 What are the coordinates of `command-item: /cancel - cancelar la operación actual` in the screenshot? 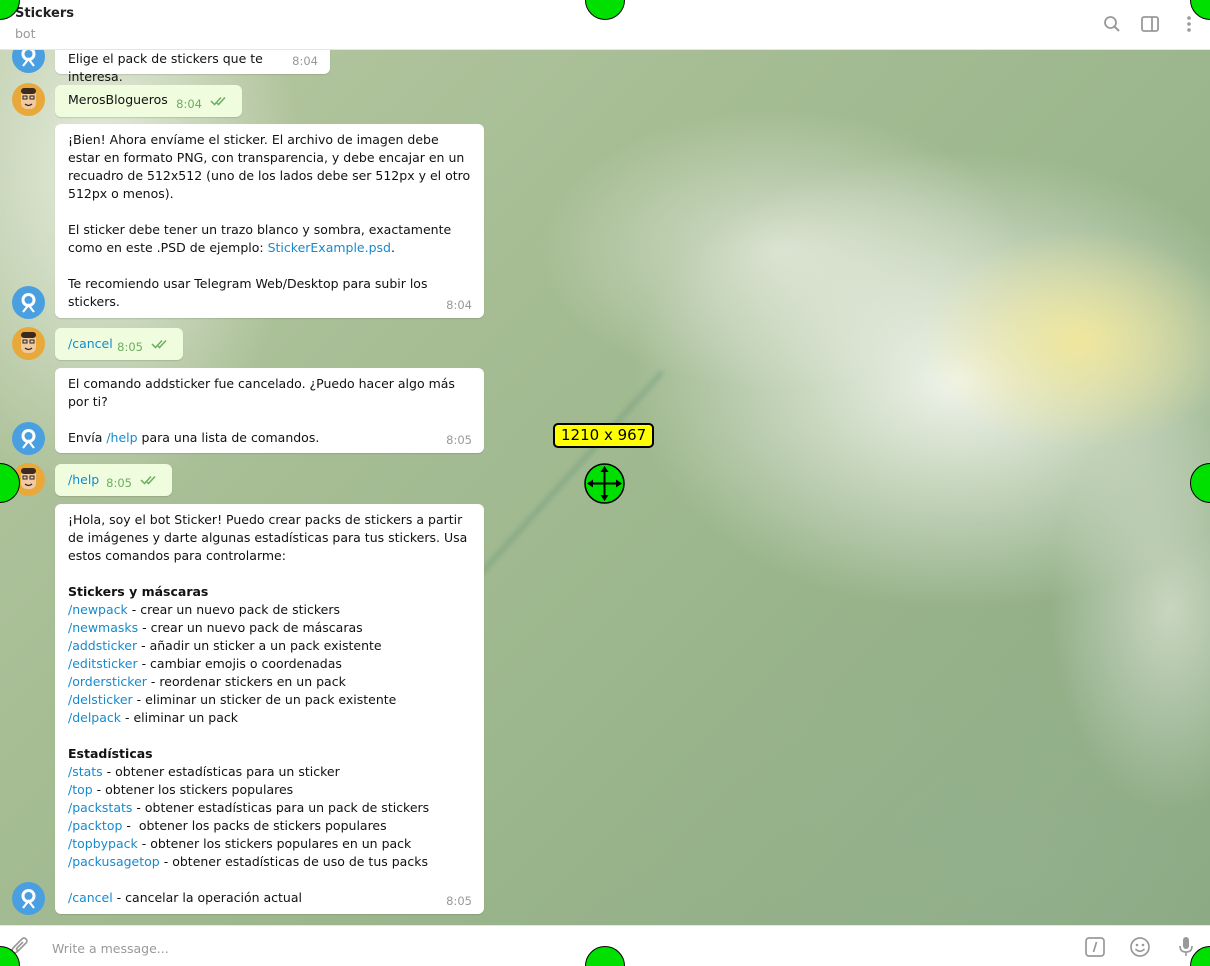 It's located at (185, 897).